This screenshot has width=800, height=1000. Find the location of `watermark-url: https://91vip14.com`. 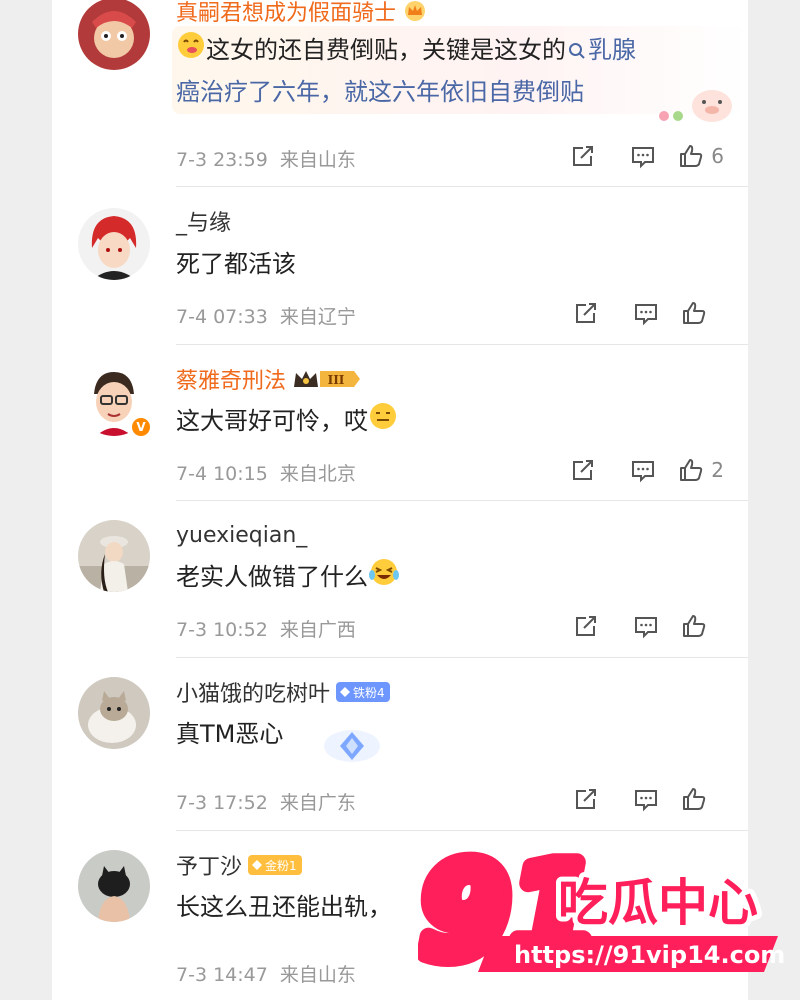

watermark-url: https://91vip14.com is located at coordinates (649, 955).